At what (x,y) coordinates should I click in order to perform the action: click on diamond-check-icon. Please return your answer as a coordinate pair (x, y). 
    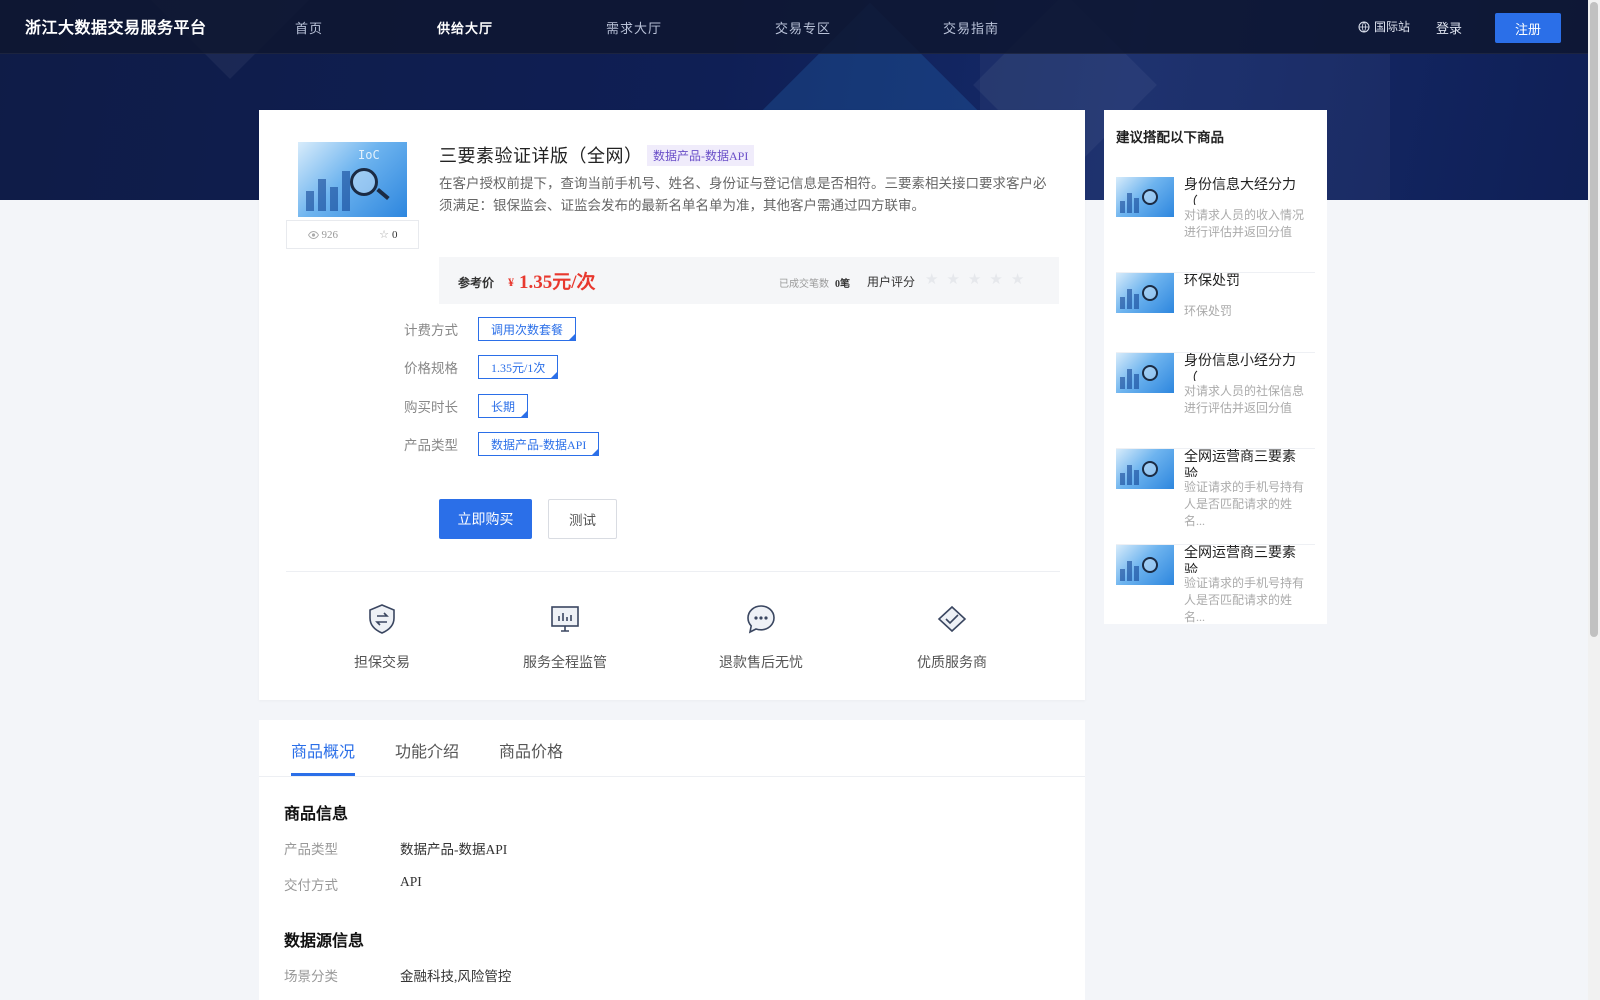
    Looking at the image, I should click on (952, 619).